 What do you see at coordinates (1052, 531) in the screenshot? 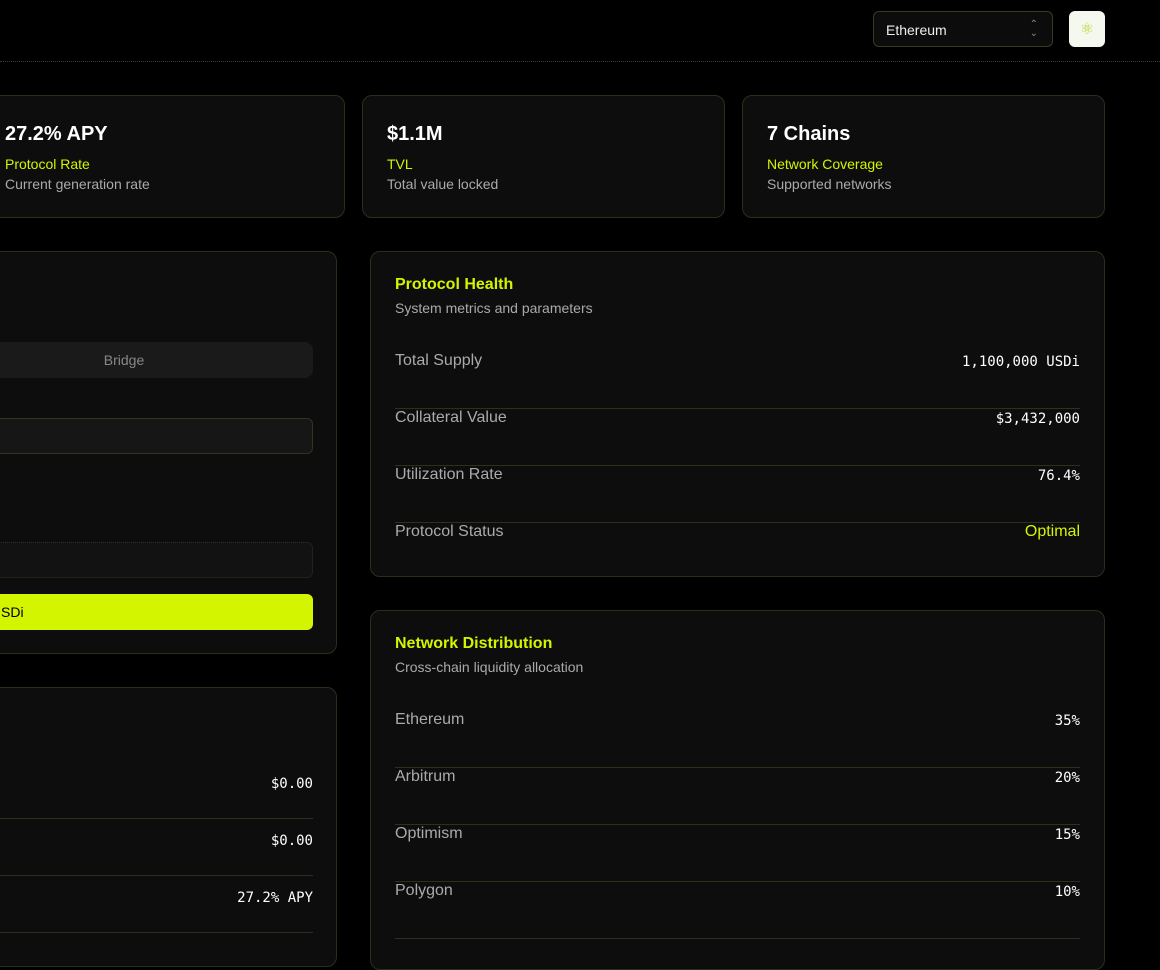
I see `status-badge: Optimal` at bounding box center [1052, 531].